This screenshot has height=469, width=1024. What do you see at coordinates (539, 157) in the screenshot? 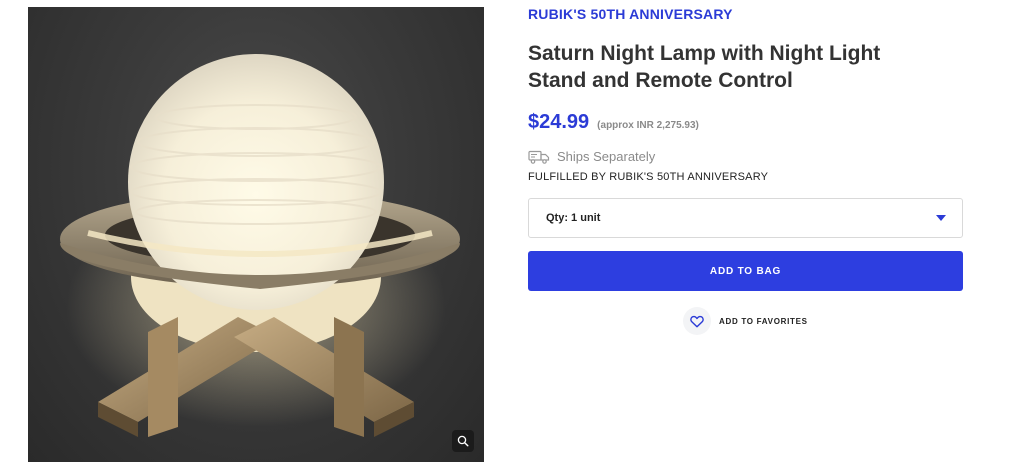
I see `truck-icon` at bounding box center [539, 157].